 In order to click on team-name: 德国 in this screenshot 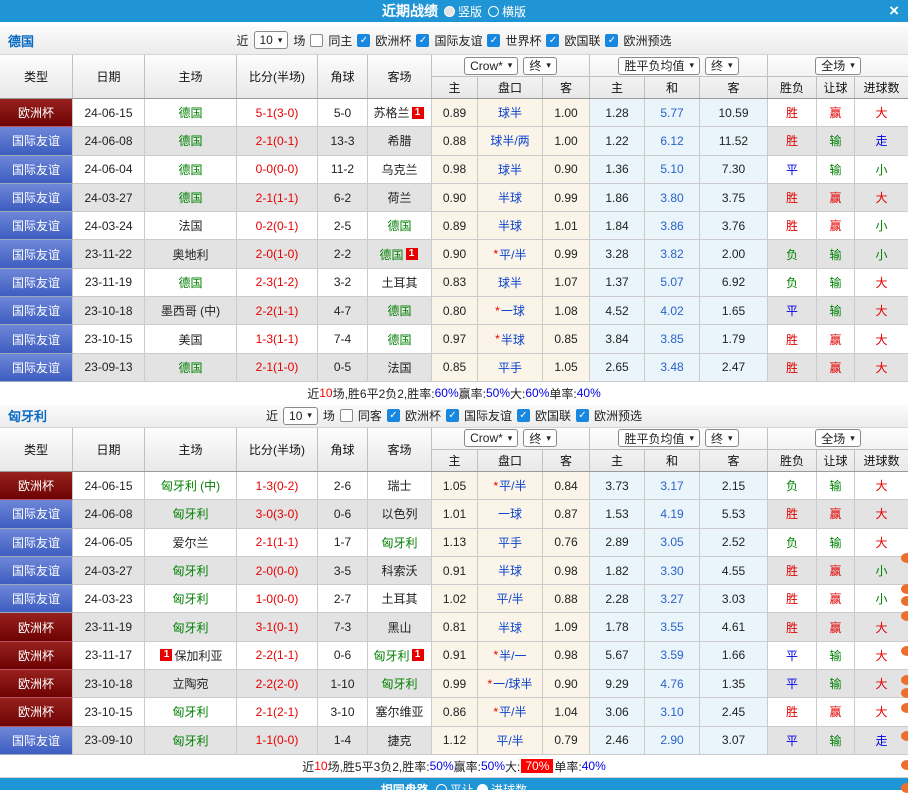, I will do `click(21, 41)`.